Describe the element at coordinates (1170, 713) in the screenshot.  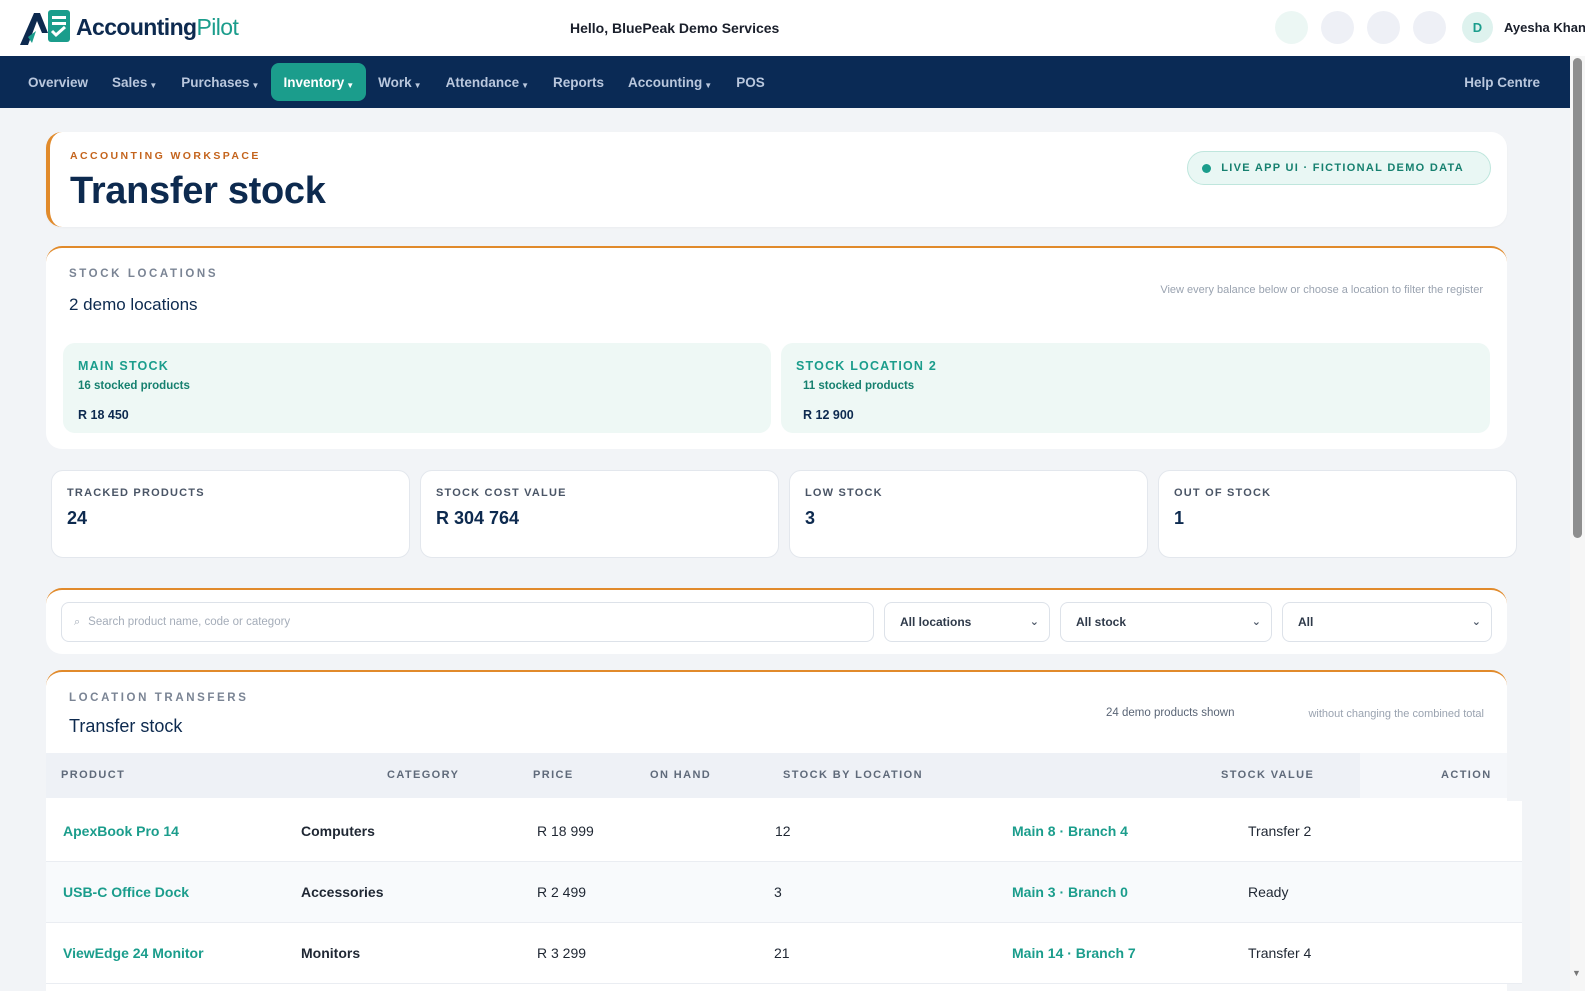
I see `products-shown-count: 24 demo products shown` at that location.